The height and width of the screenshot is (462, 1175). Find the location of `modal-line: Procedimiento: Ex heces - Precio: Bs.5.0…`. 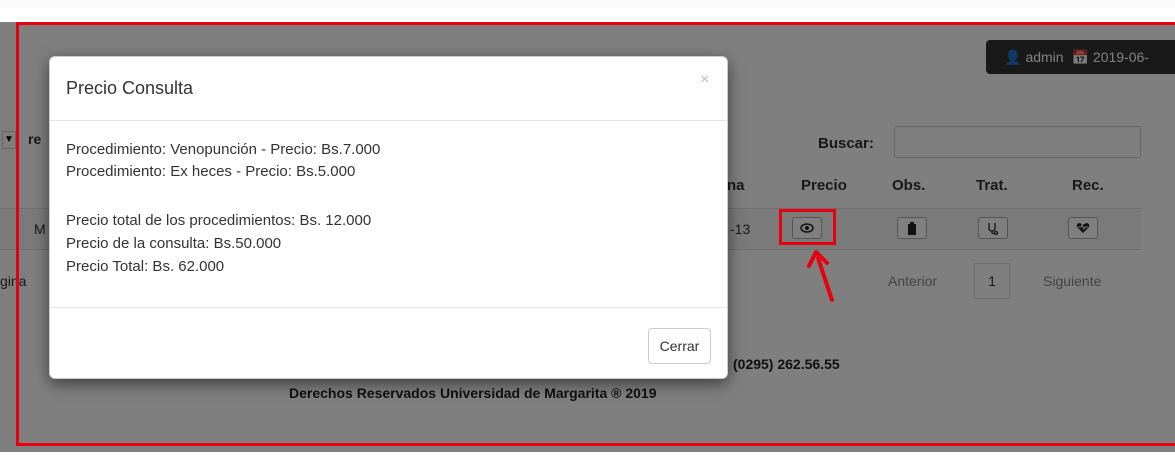

modal-line: Procedimiento: Ex heces - Precio: Bs.5.0… is located at coordinates (211, 171).